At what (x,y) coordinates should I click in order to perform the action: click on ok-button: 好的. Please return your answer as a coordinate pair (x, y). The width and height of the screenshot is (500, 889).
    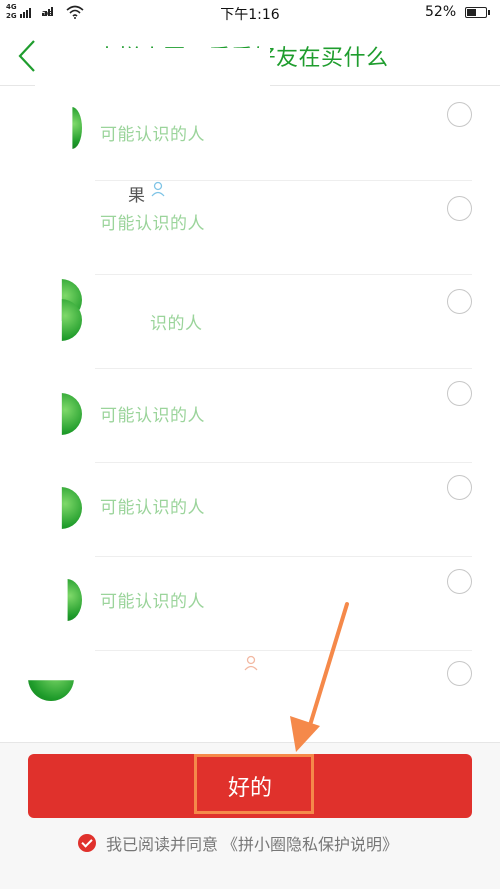
    Looking at the image, I should click on (250, 786).